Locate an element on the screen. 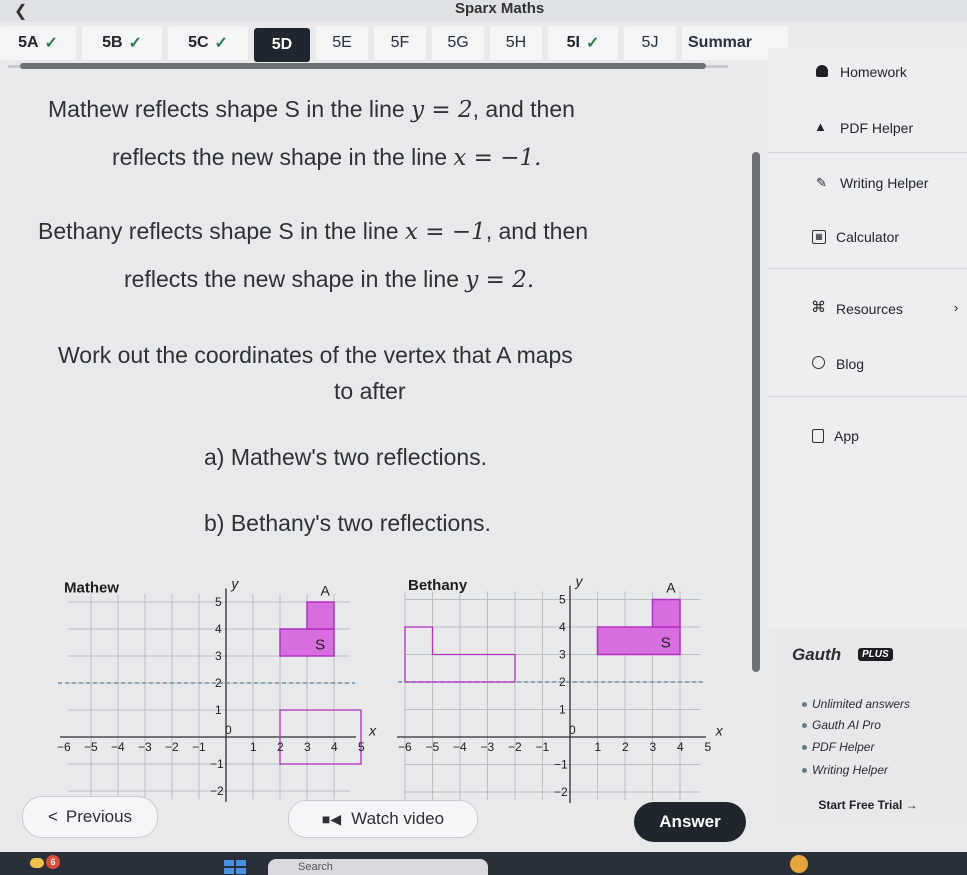 The width and height of the screenshot is (967, 875). graph-mathew: SAMathew yx−6 −5 −4 −3 −2 −101 2 3 4 554321−1−2 is located at coordinates (217, 689).